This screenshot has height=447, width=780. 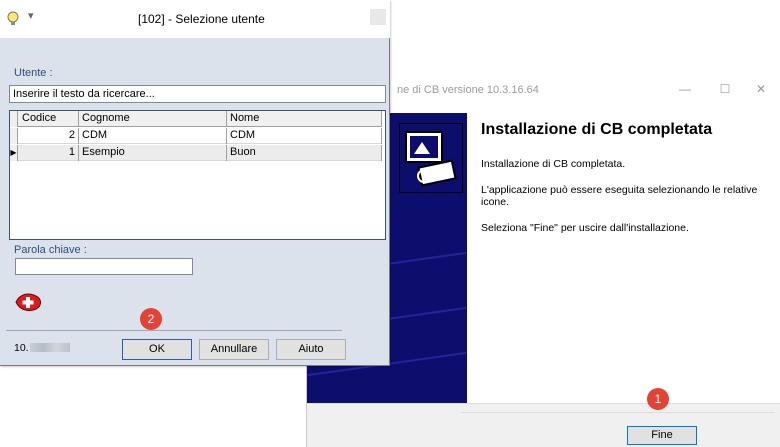 I want to click on cell-surname: CDM, so click(x=153, y=136).